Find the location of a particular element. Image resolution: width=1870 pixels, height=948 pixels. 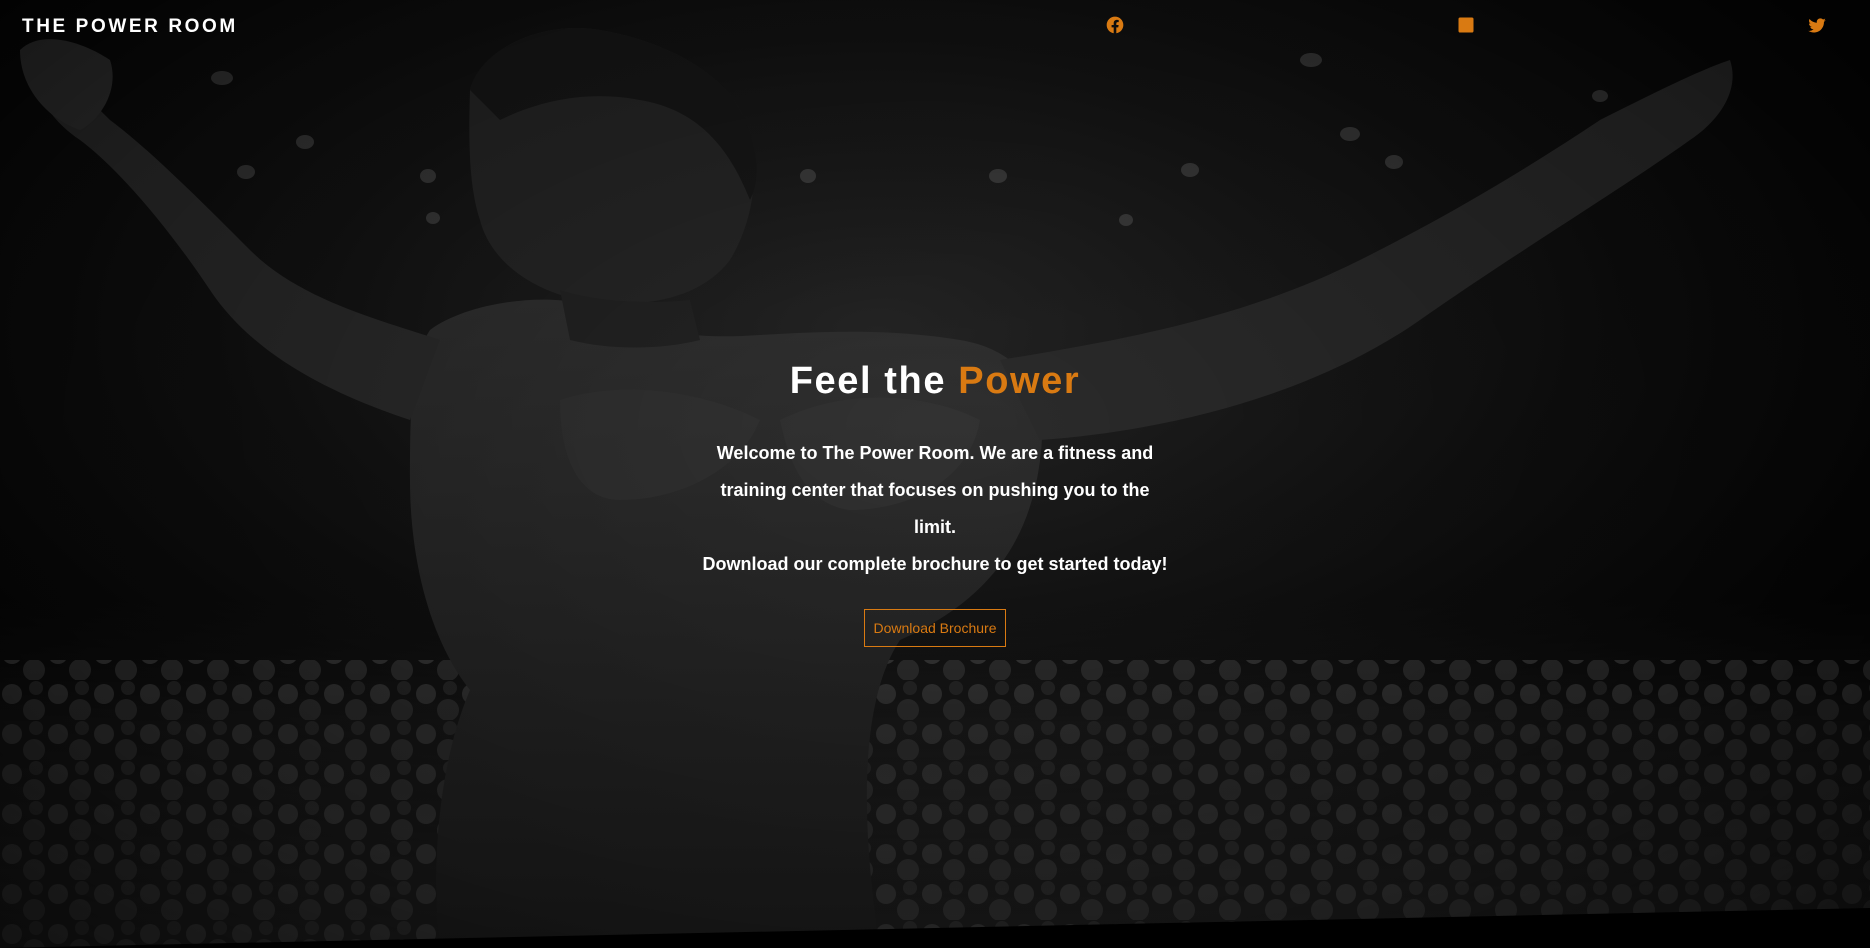

hero-title-accent: Power is located at coordinates (1019, 381).